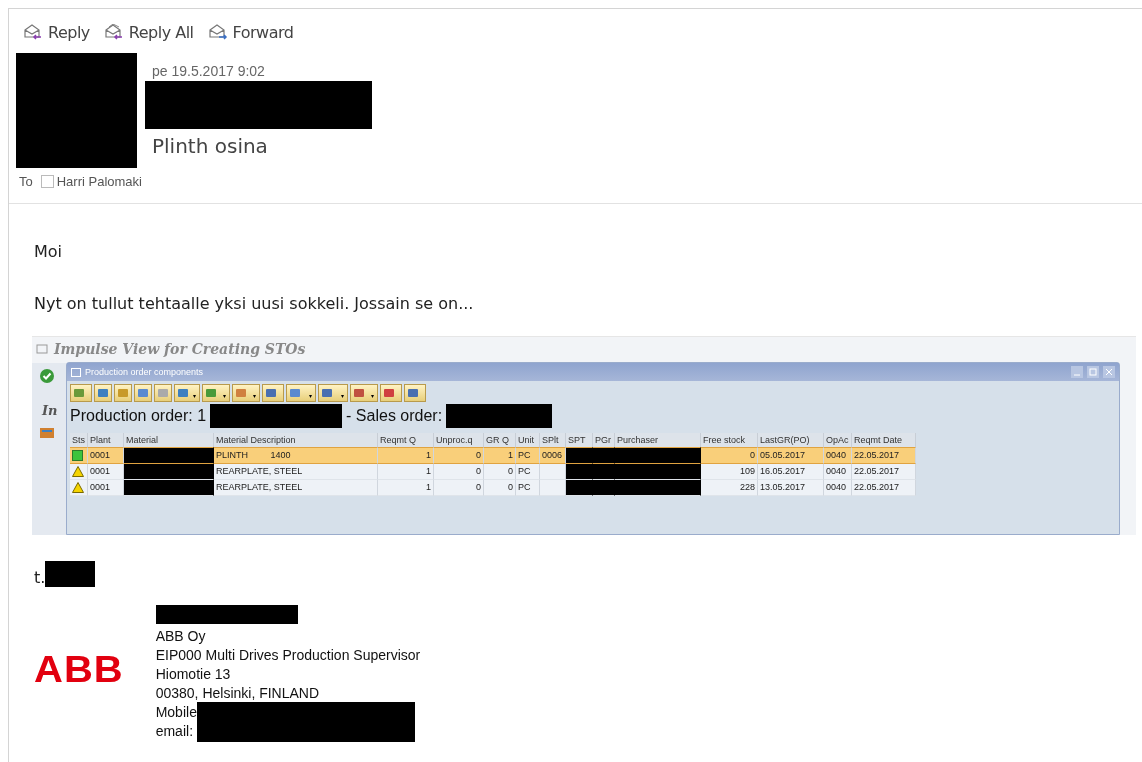 This screenshot has width=1142, height=762. What do you see at coordinates (553, 440) in the screenshot?
I see `column-header: SPlt` at bounding box center [553, 440].